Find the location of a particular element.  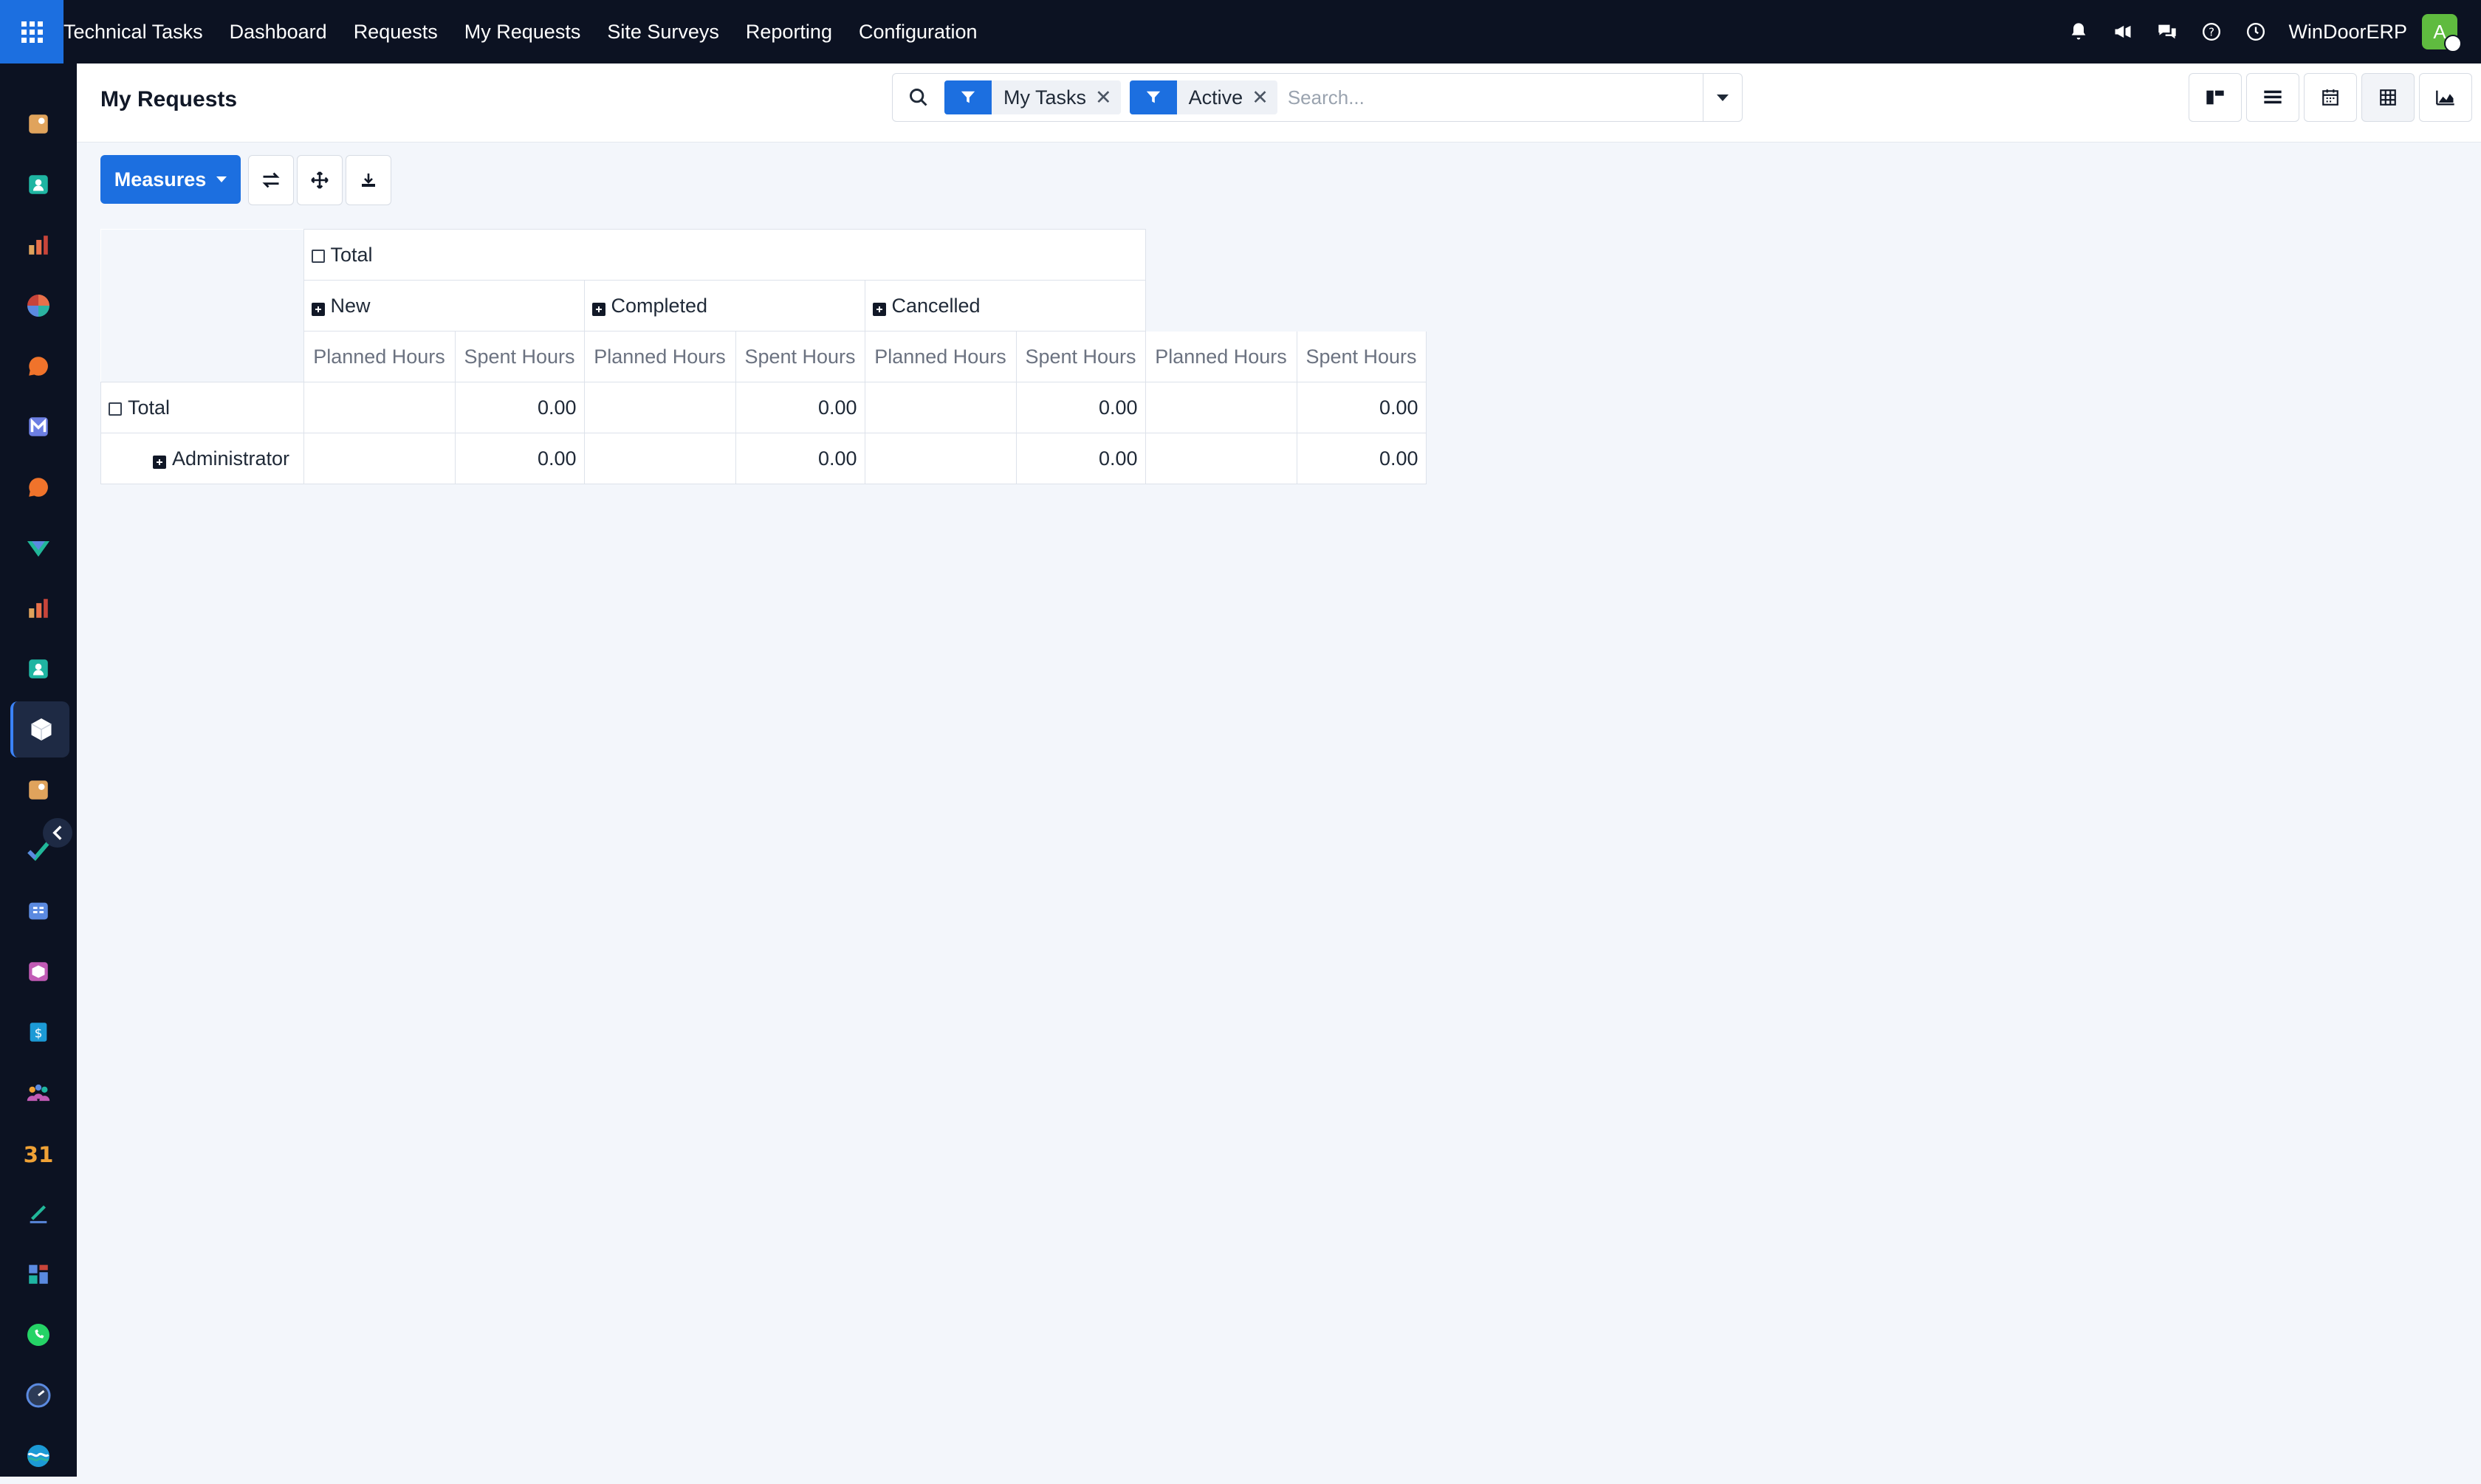

sign-icon is located at coordinates (38, 1214).